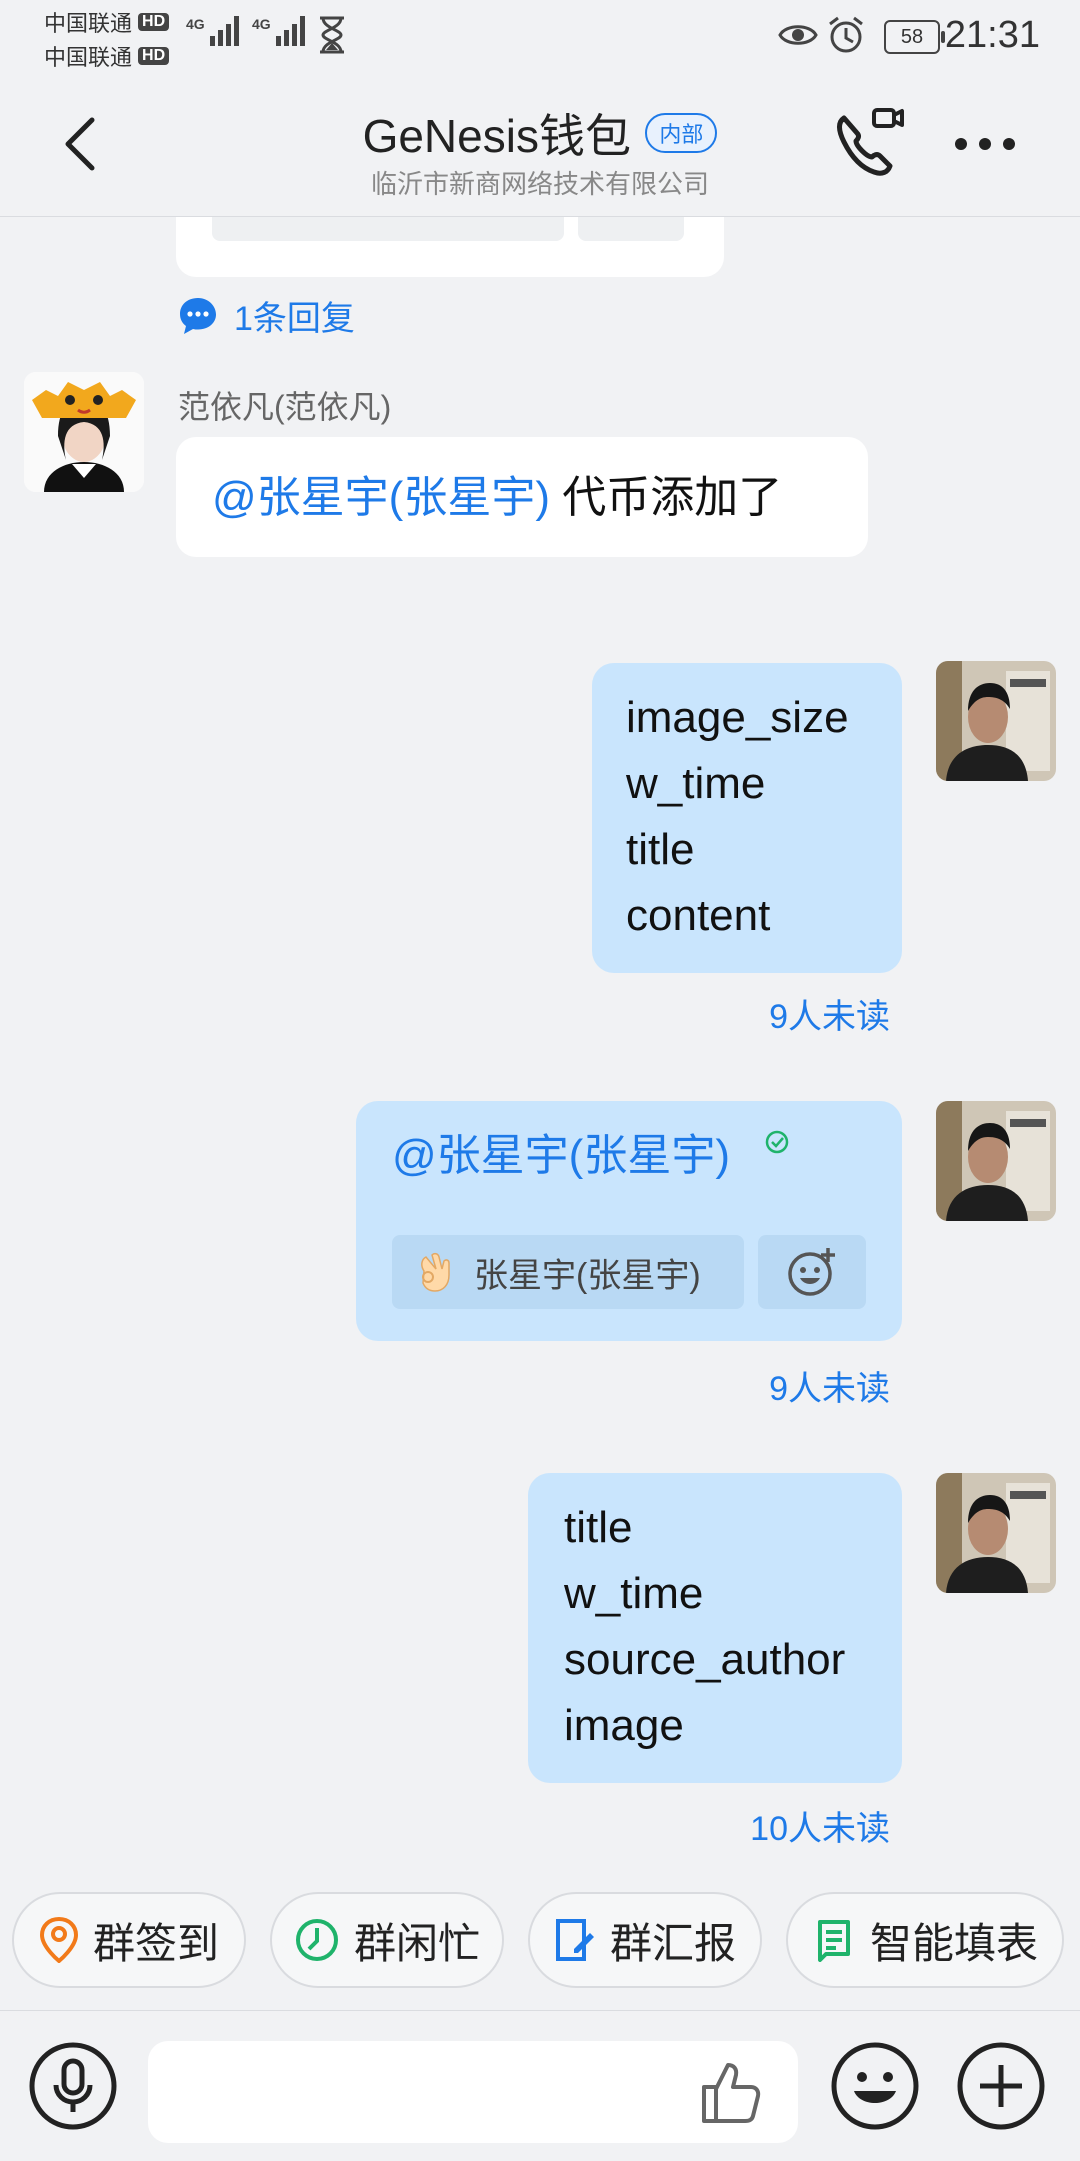  I want to click on checkin-label: 群签到, so click(155, 1943).